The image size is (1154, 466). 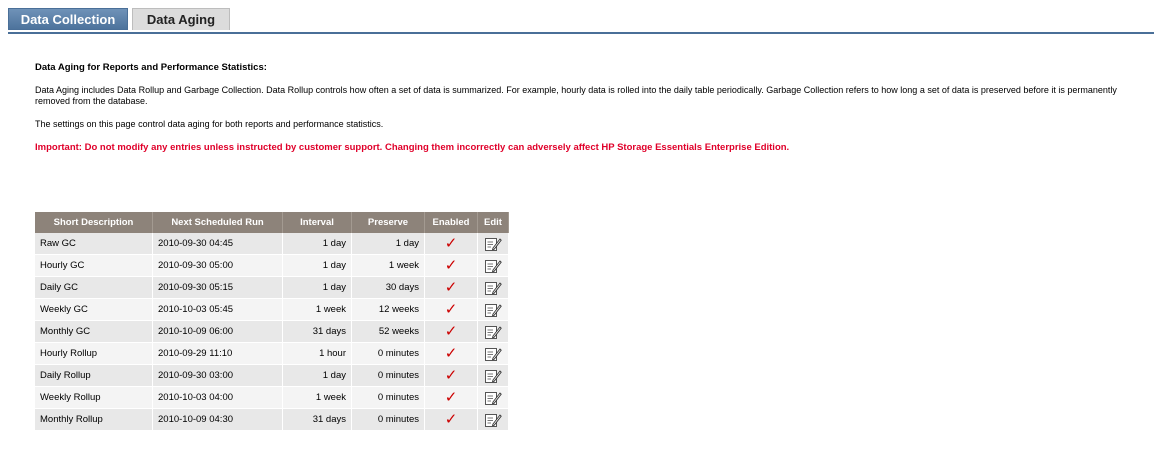 I want to click on cell-next-scheduled-run: 2010-10-03 05:45, so click(x=218, y=310).